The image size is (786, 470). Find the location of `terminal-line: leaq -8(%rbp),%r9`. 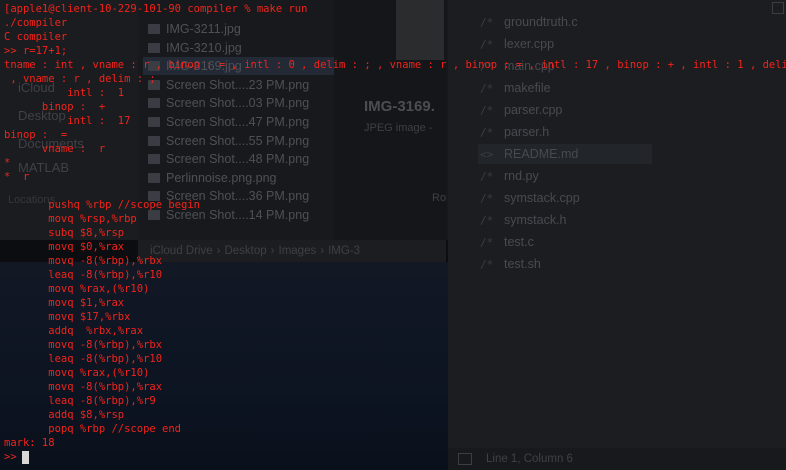

terminal-line: leaq -8(%rbp),%r9 is located at coordinates (80, 401).